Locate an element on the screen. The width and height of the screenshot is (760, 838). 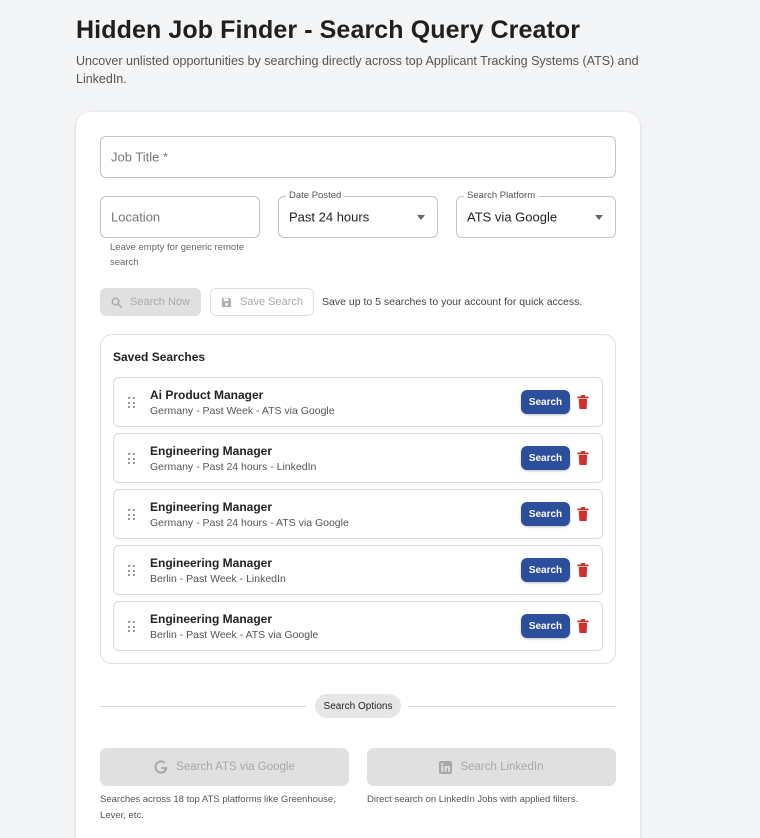
saved-search-details: Germany - Past 24 hours - ATS via Google is located at coordinates (249, 523).